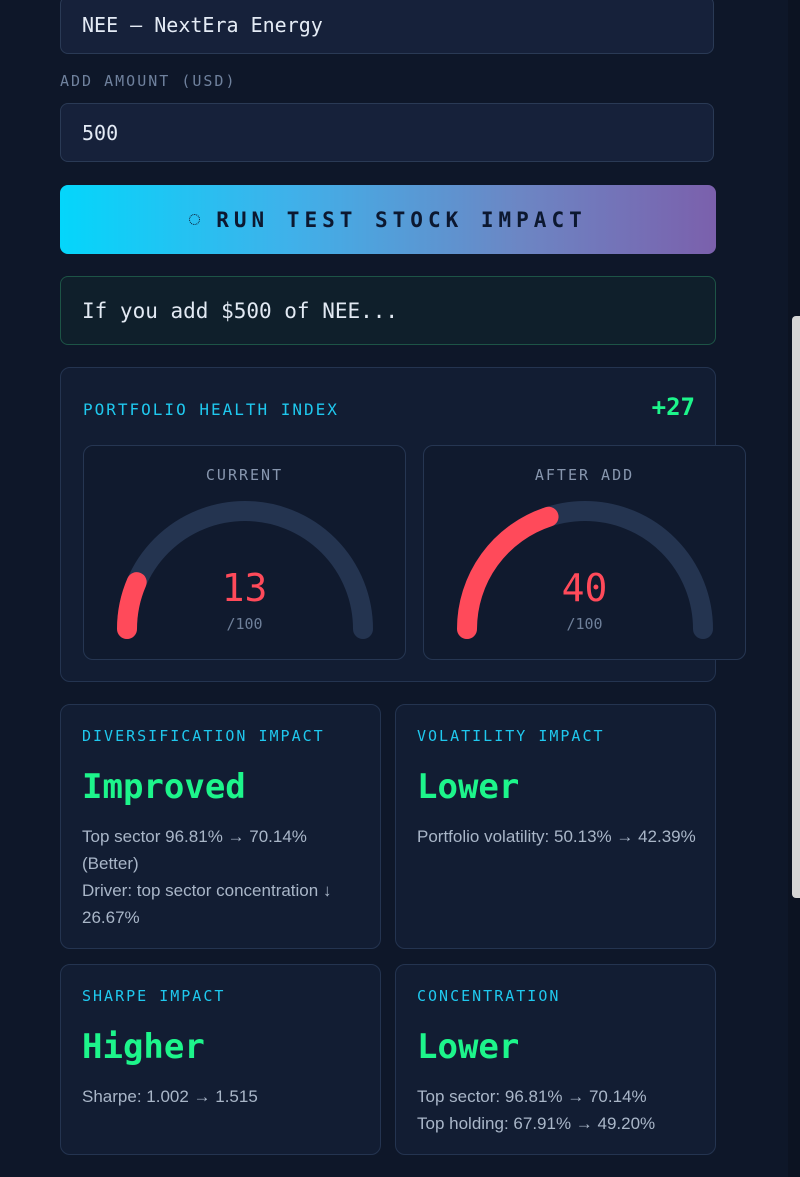 Image resolution: width=800 pixels, height=1177 pixels. I want to click on impact-title: DIVERSIFICATION IMPACT, so click(203, 736).